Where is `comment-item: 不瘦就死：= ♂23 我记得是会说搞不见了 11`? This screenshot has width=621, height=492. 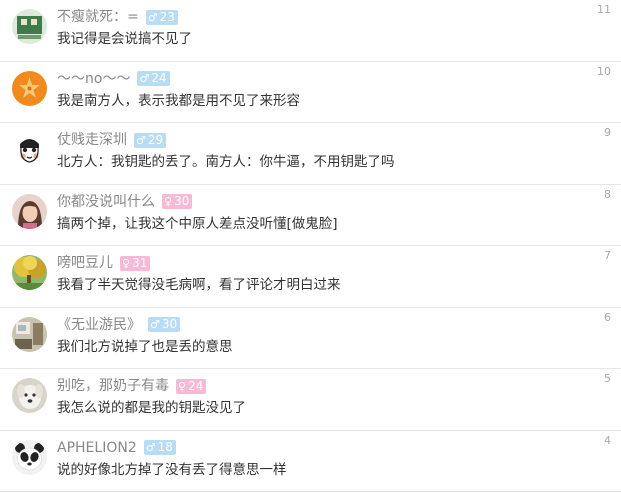
comment-item: 不瘦就死：= ♂23 我记得是会说搞不见了 11 is located at coordinates (310, 31).